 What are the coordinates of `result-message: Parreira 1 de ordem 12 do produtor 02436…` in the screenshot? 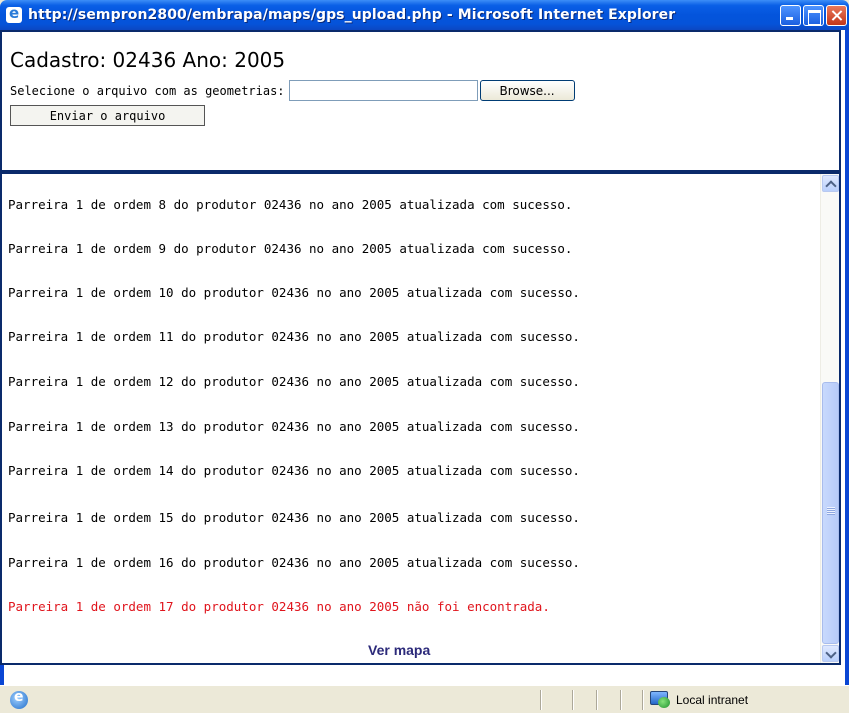 It's located at (294, 381).